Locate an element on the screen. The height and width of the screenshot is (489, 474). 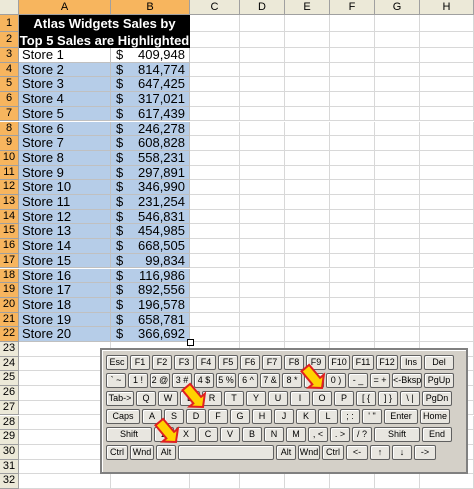
sales-value-cell: $346,990 is located at coordinates (150, 187).